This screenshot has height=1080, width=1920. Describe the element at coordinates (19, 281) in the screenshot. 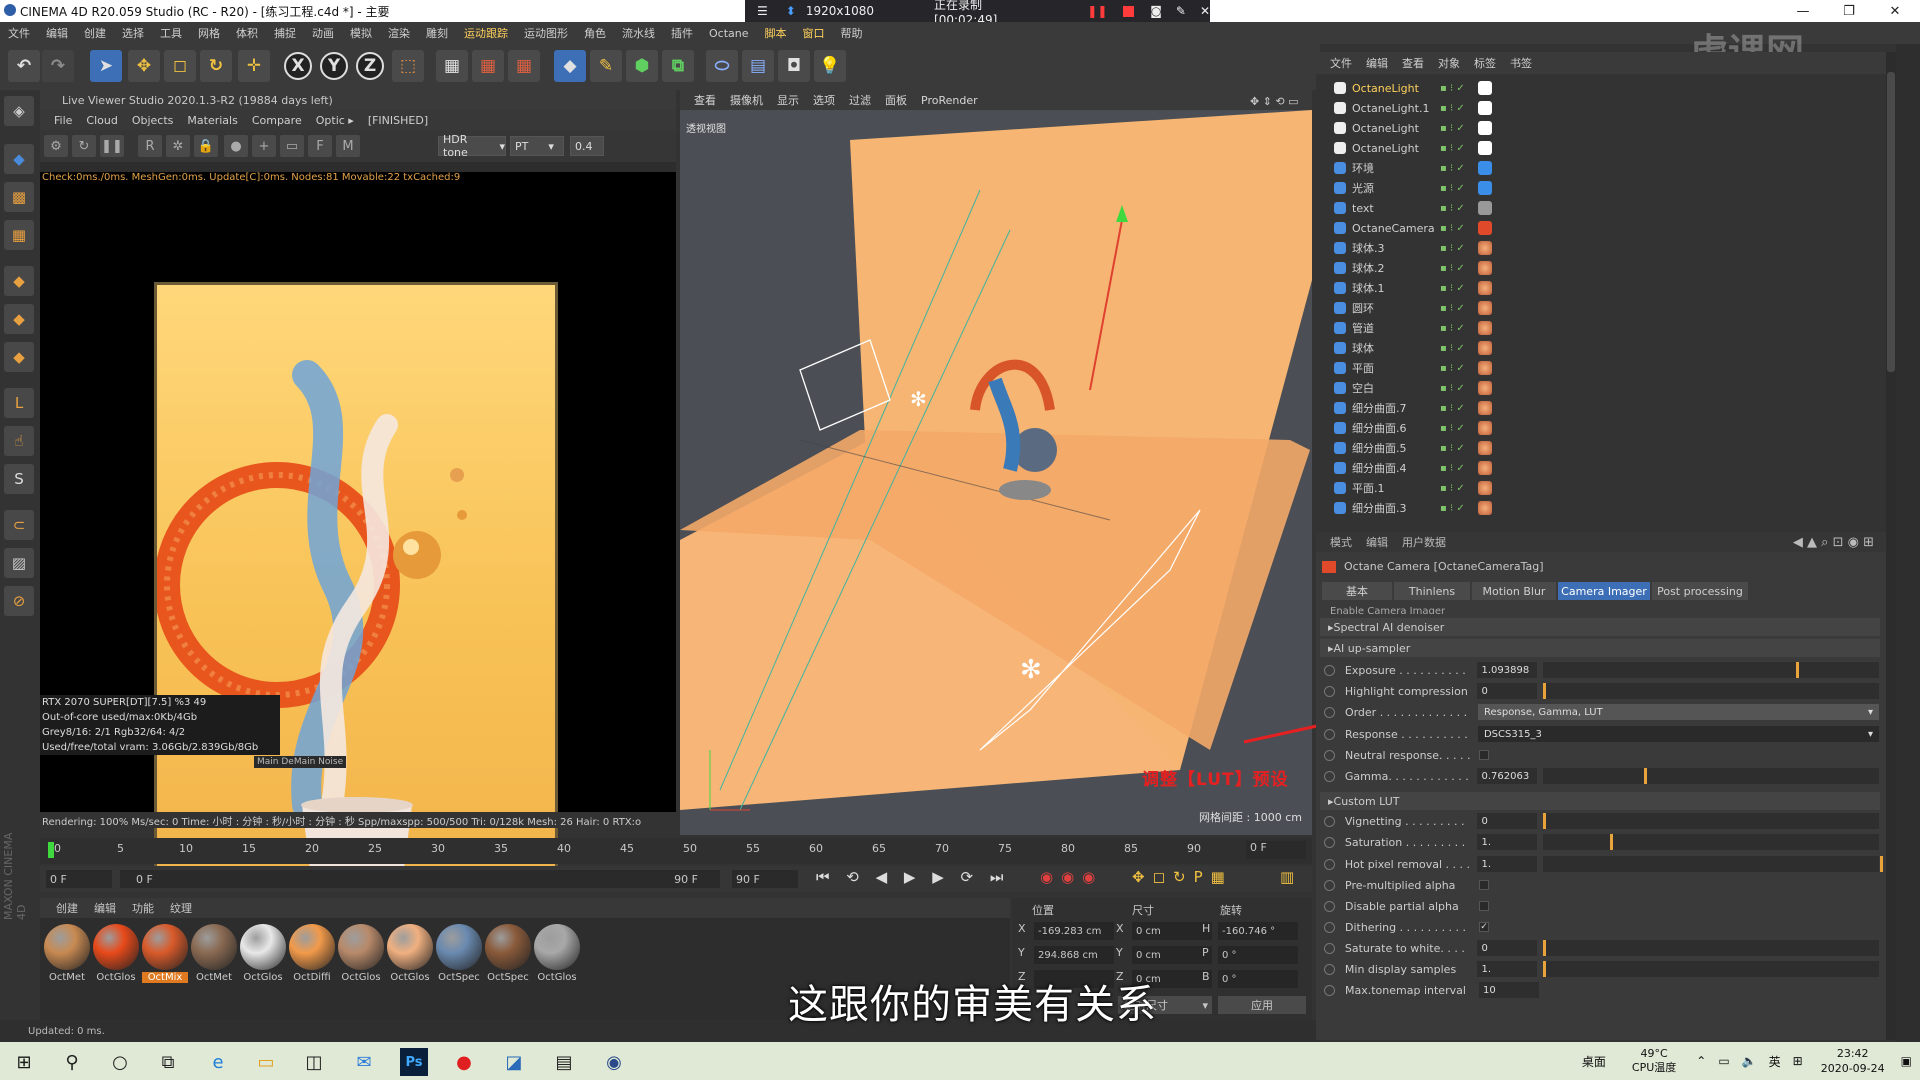

I see `points-mode-icon: ◆` at that location.